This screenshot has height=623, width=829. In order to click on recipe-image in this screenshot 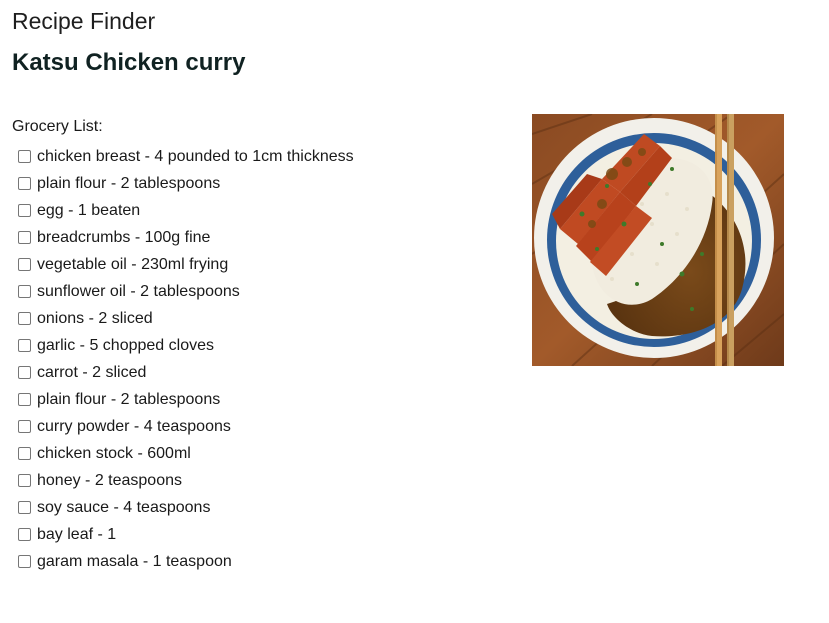, I will do `click(658, 240)`.